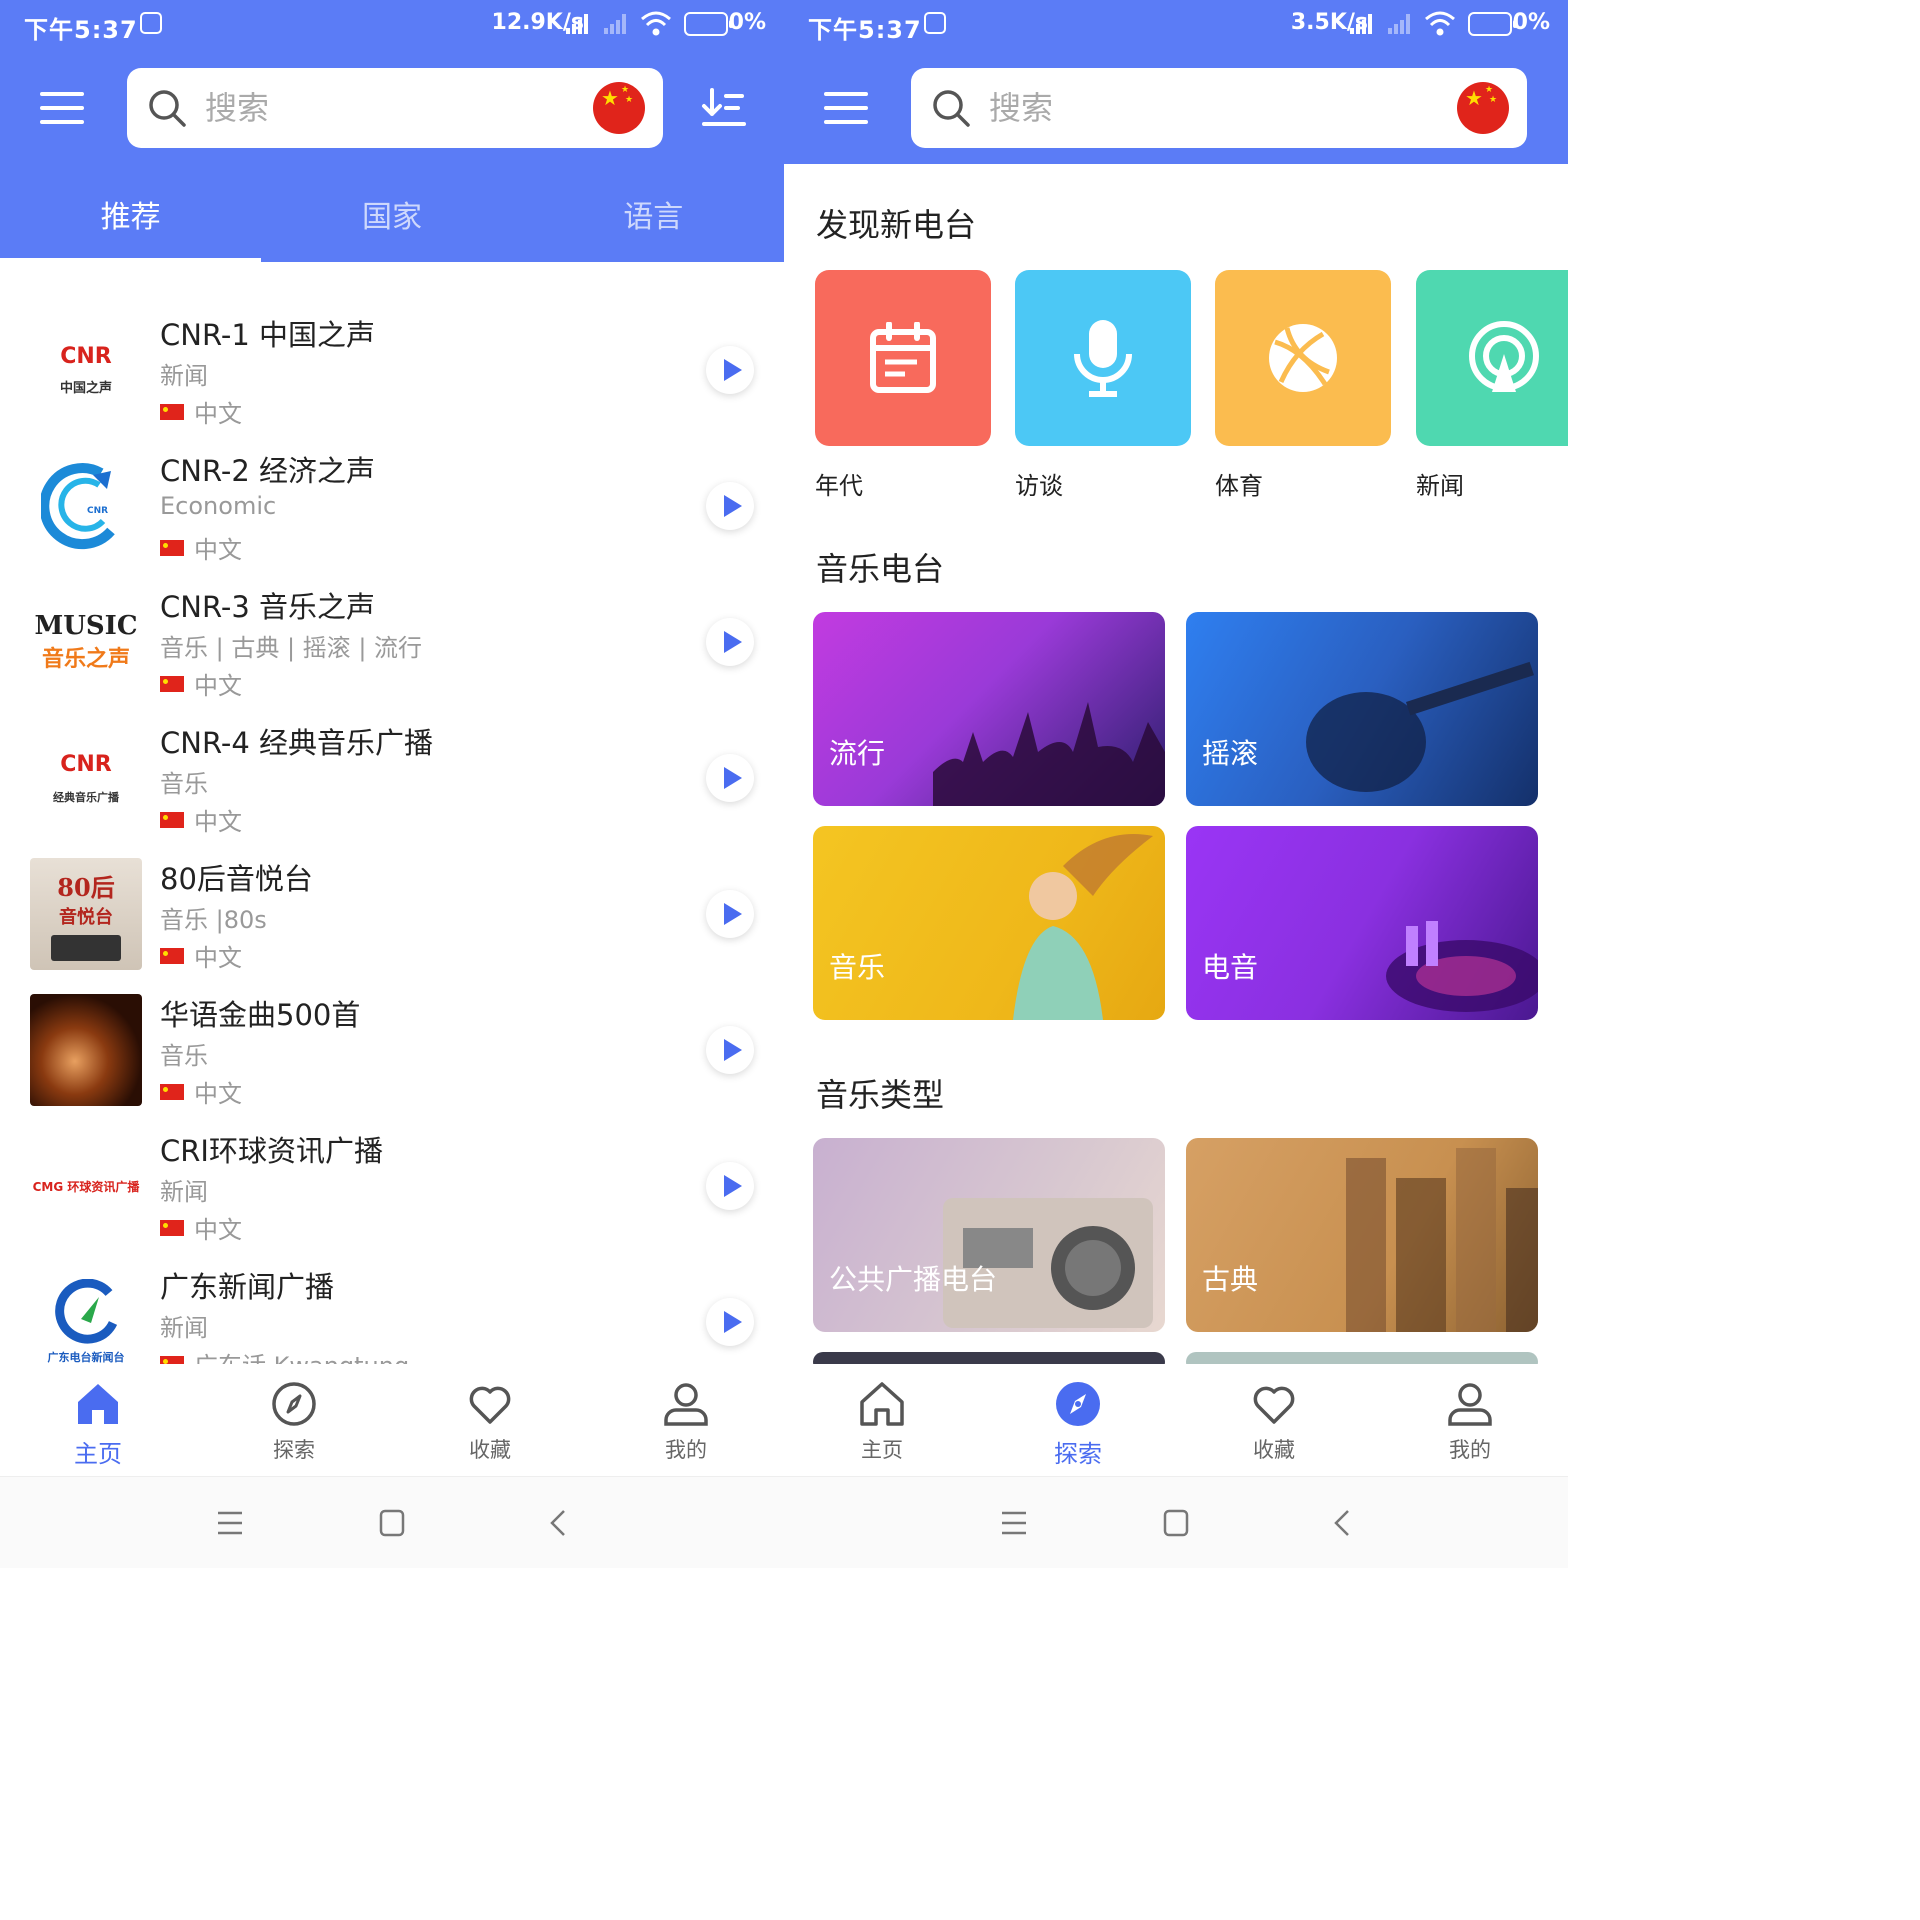  I want to click on station-item: 华语金曲500首 音乐 中文, so click(392, 1048).